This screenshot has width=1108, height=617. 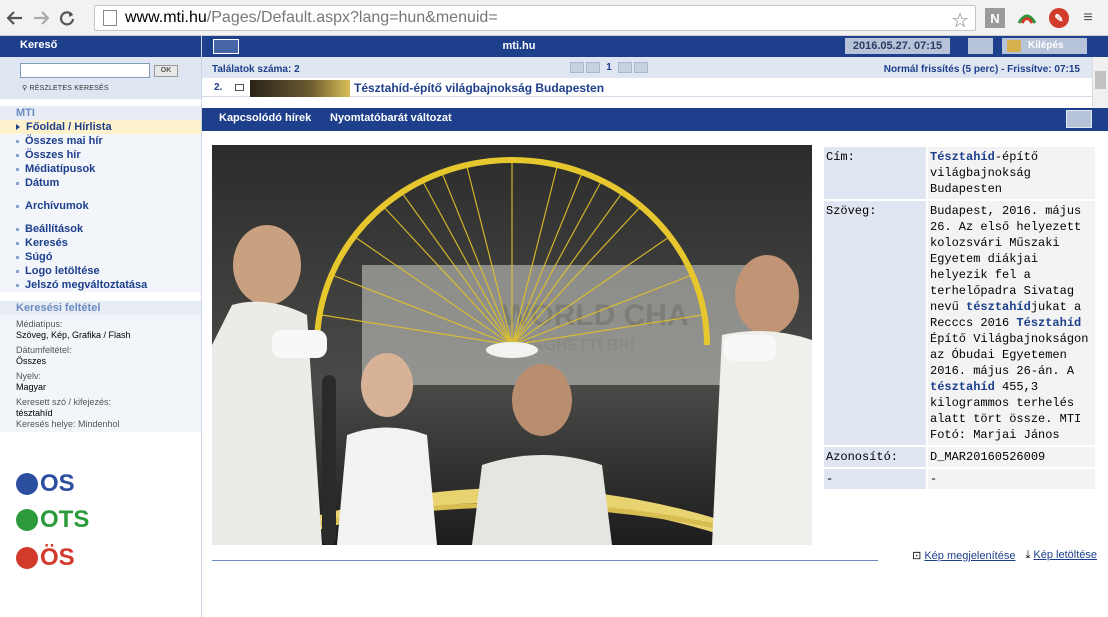 I want to click on criteria-title: Keresési feltétel, so click(x=100, y=308).